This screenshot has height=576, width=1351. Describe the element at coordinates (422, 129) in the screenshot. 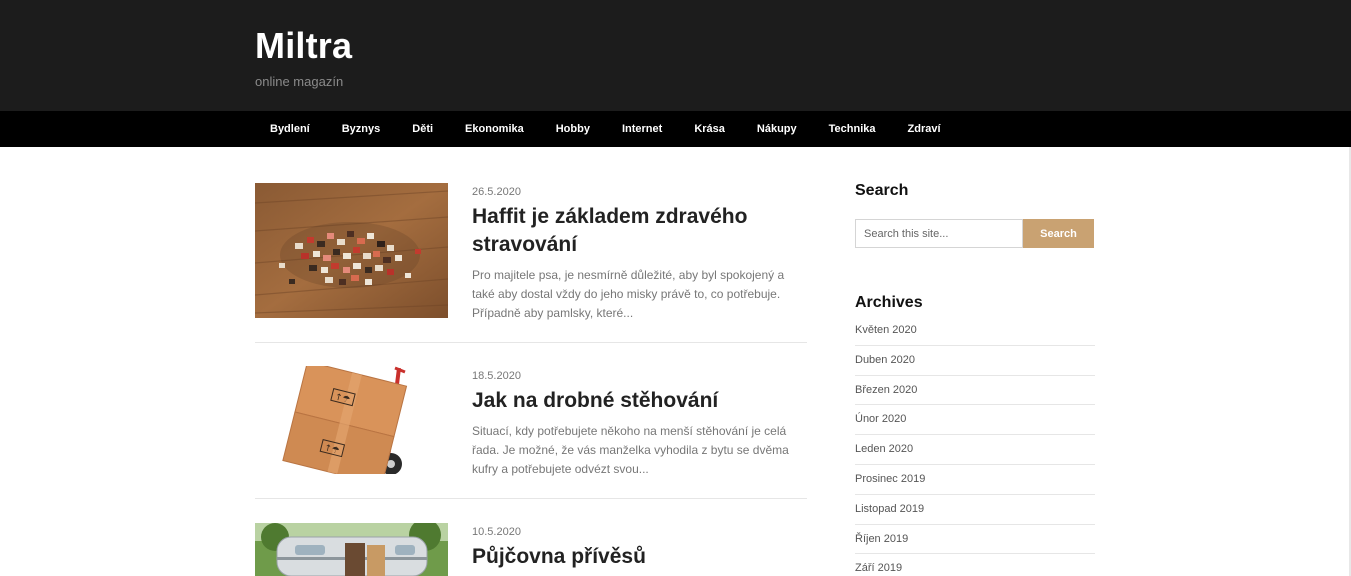

I see `nav-item-deti: Děti` at that location.